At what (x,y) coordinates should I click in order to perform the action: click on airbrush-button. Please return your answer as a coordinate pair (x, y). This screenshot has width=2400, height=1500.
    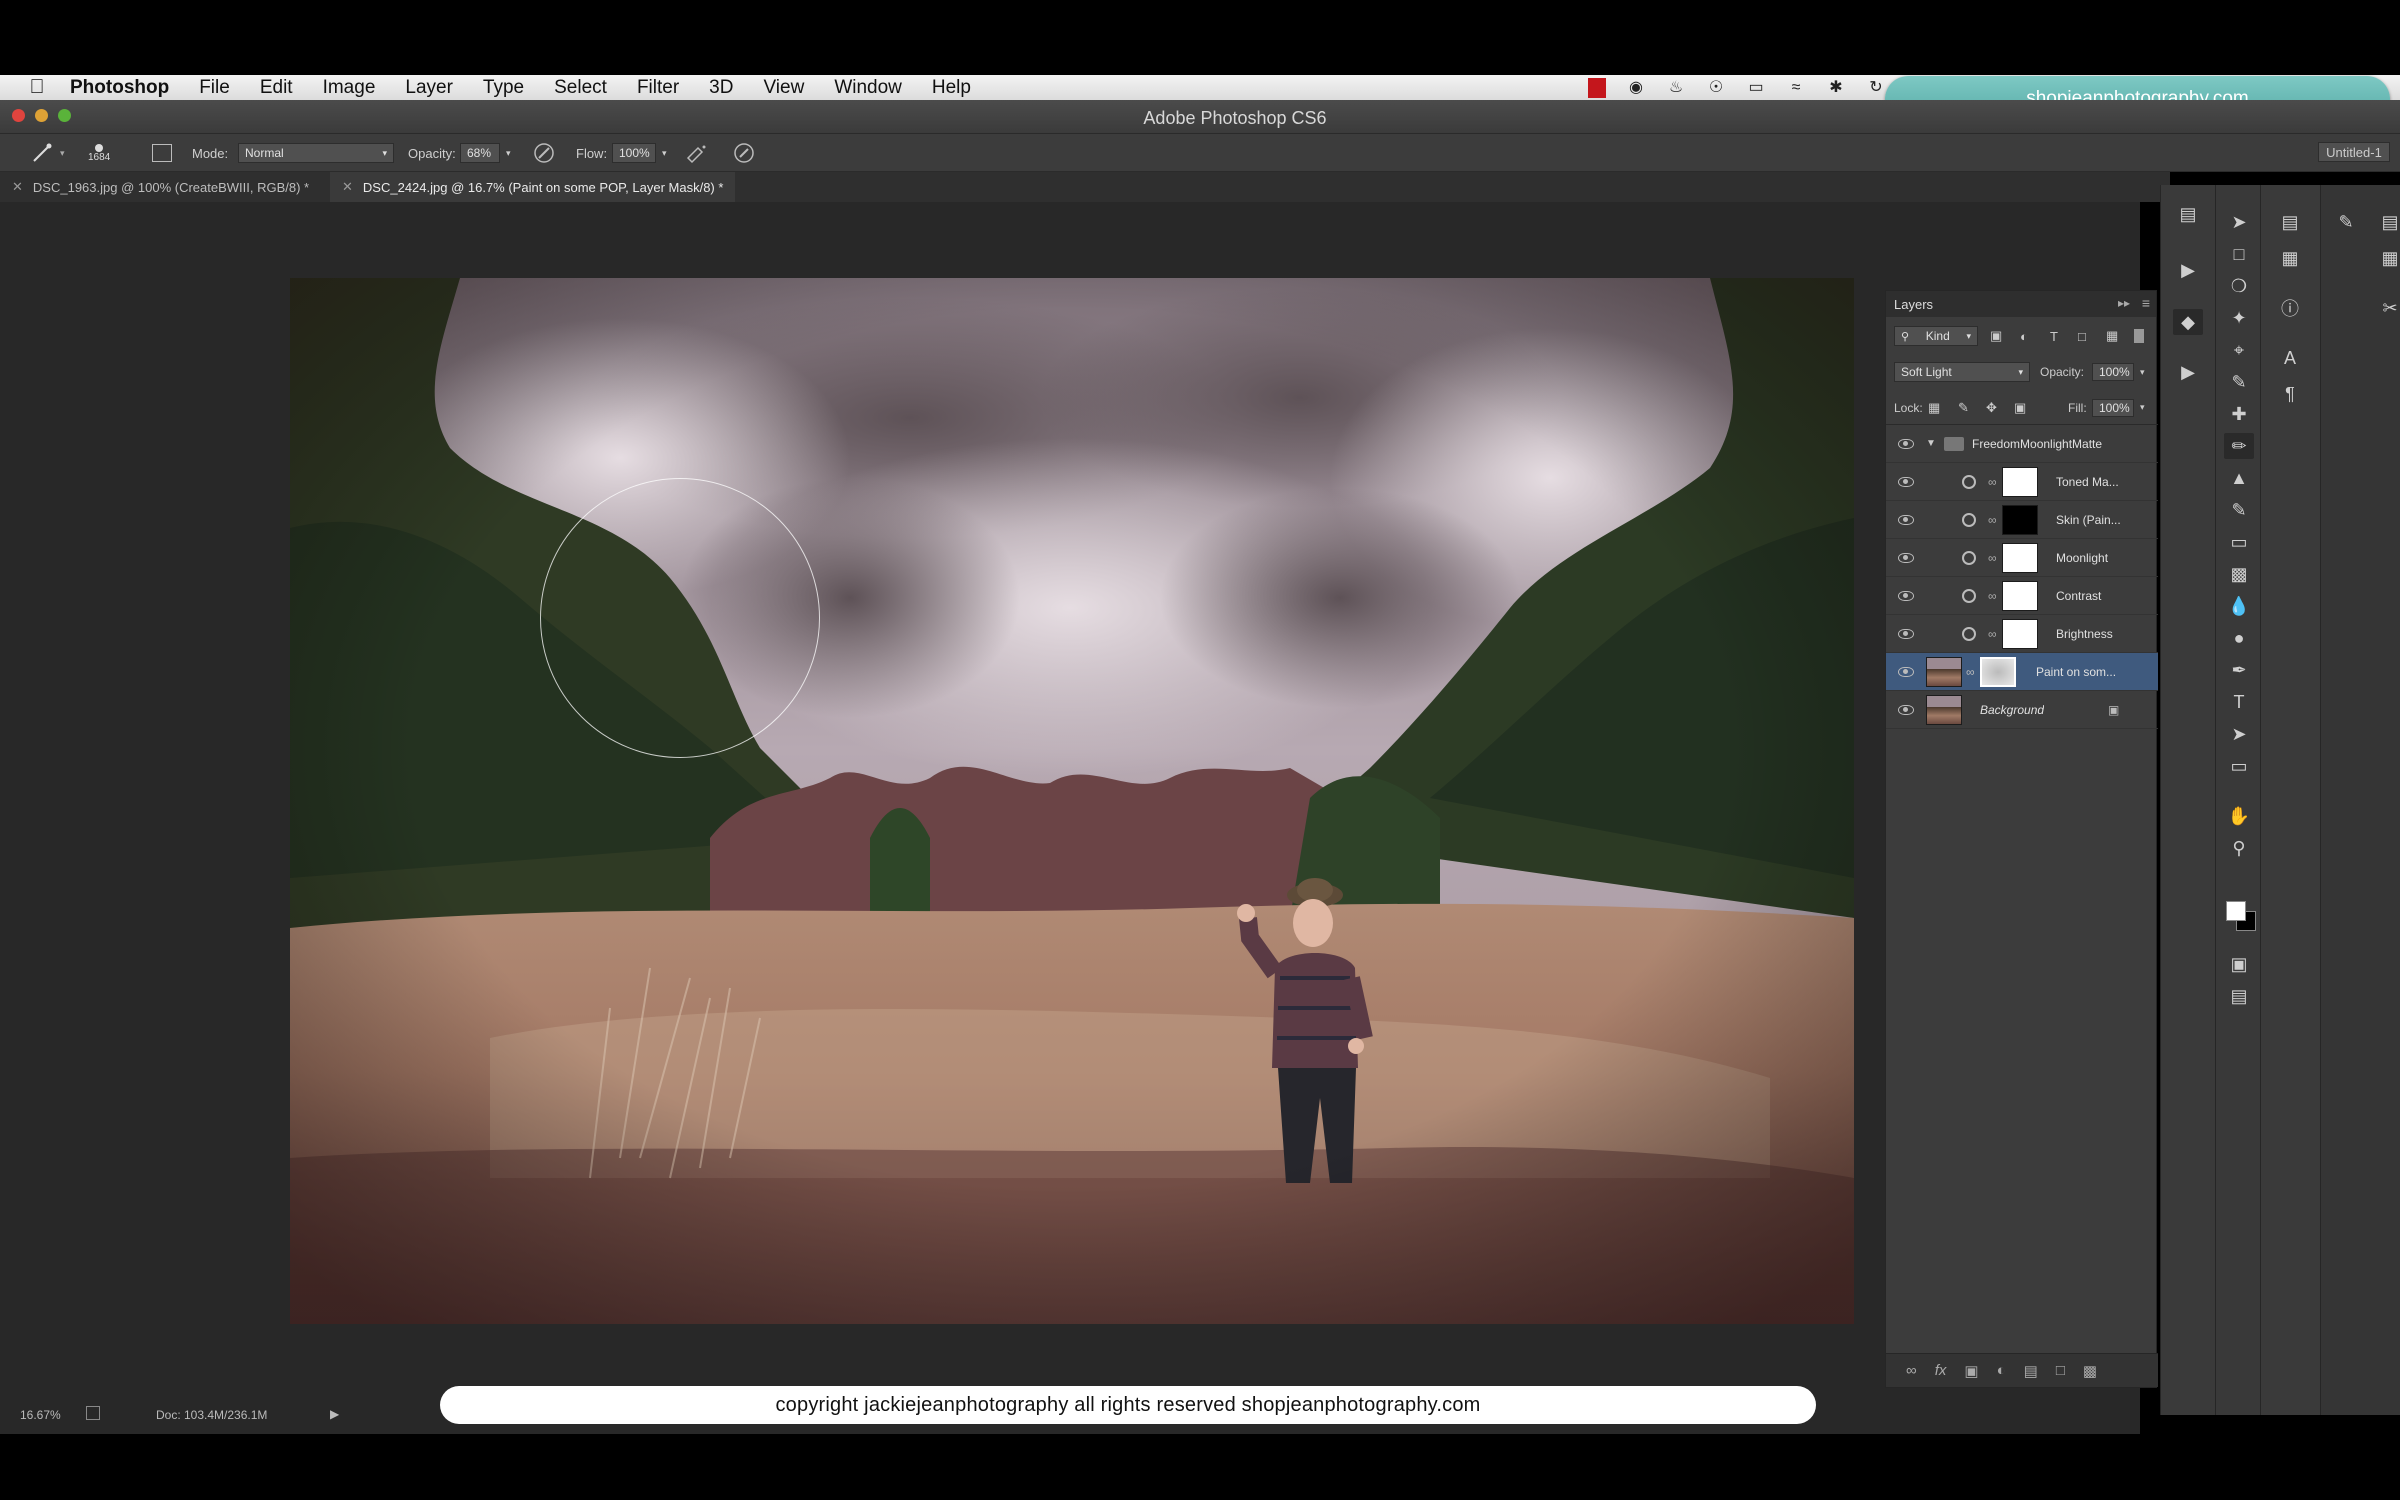
    Looking at the image, I should click on (696, 153).